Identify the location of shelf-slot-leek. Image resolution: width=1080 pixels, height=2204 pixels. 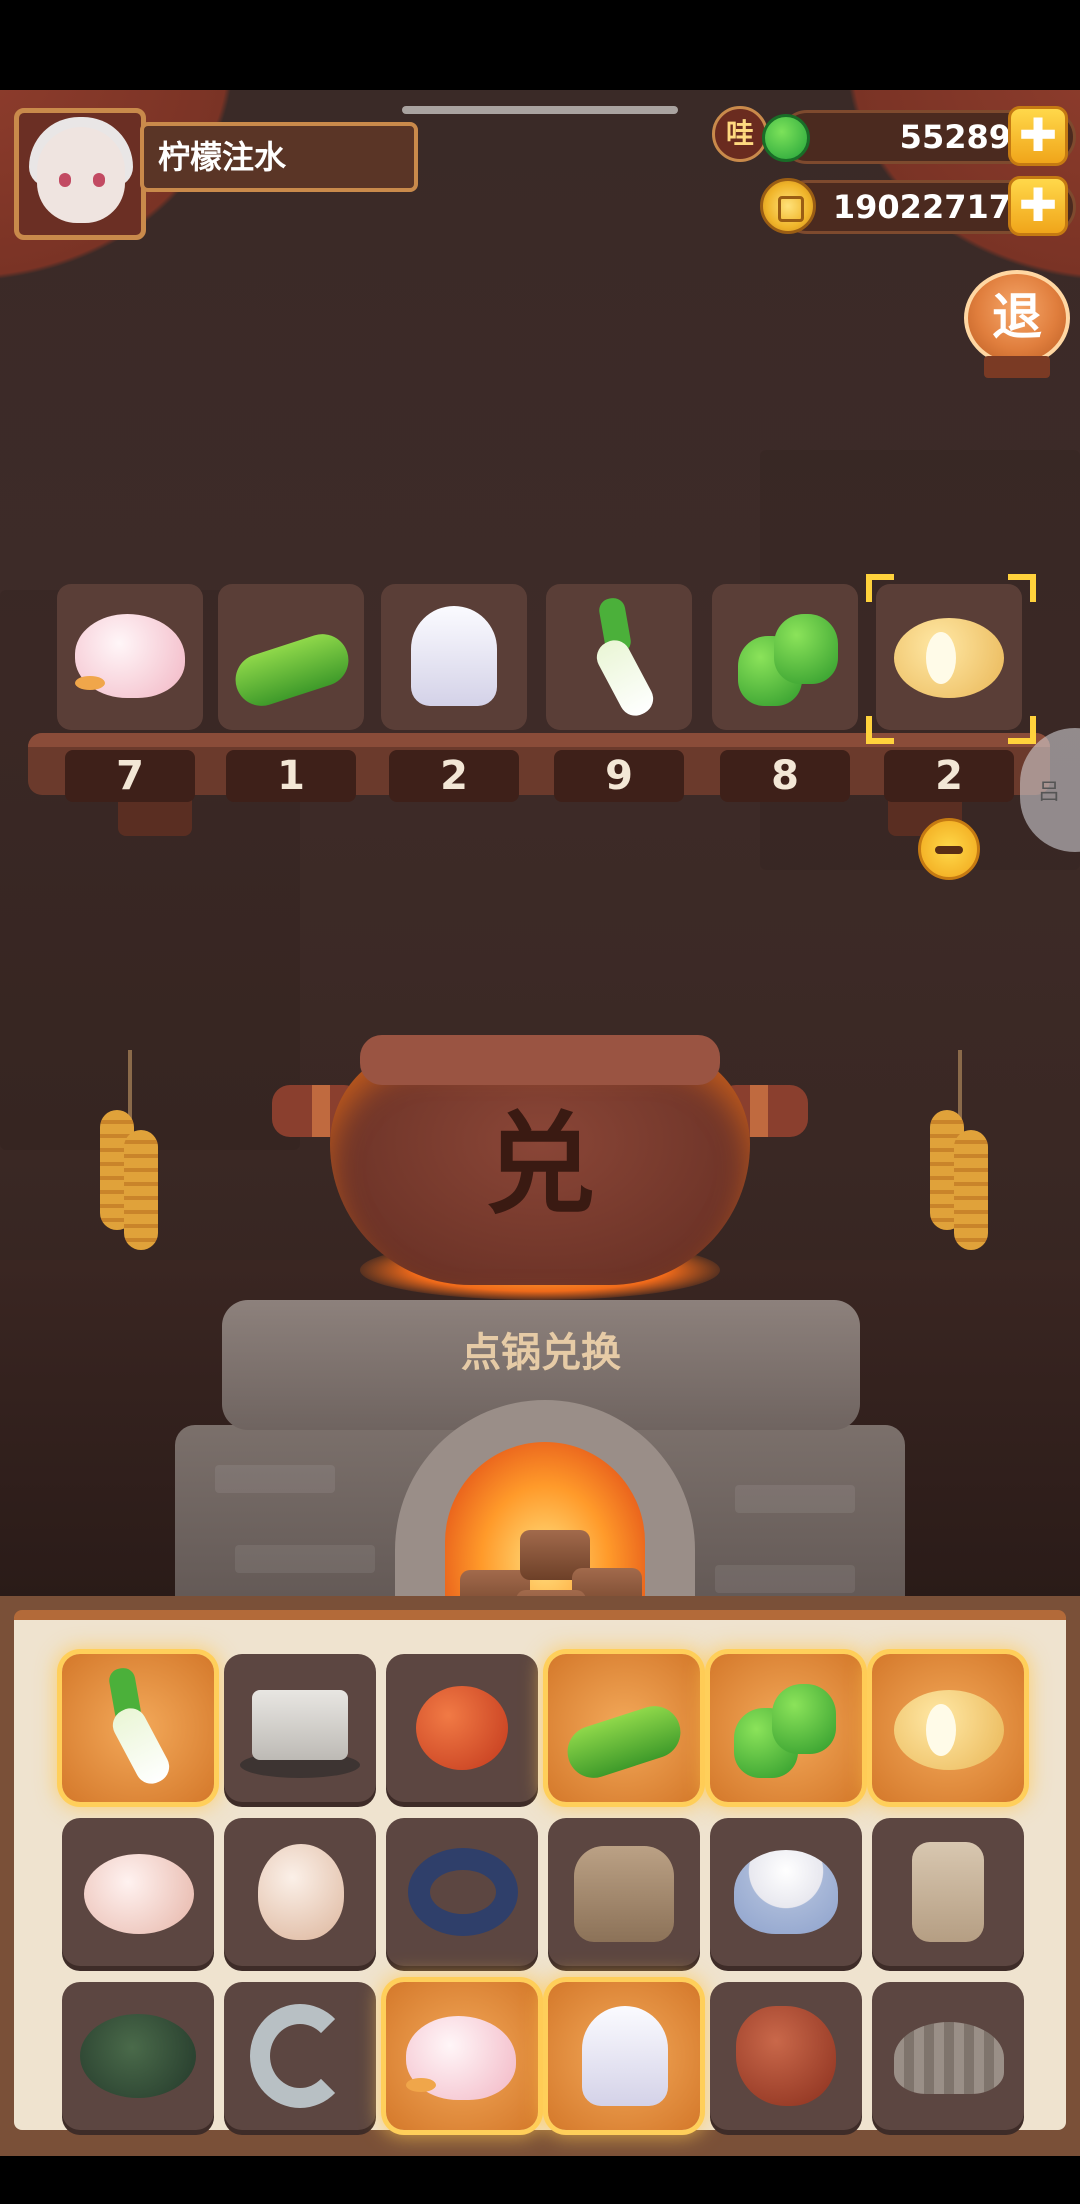
(619, 657).